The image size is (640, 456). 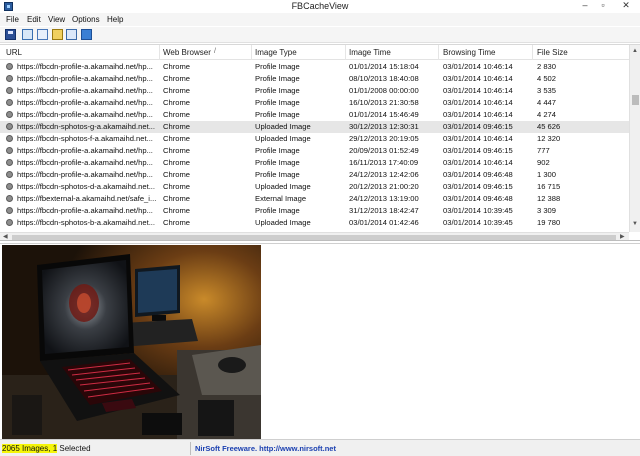 What do you see at coordinates (281, 198) in the screenshot?
I see `cell-image-type: External Image` at bounding box center [281, 198].